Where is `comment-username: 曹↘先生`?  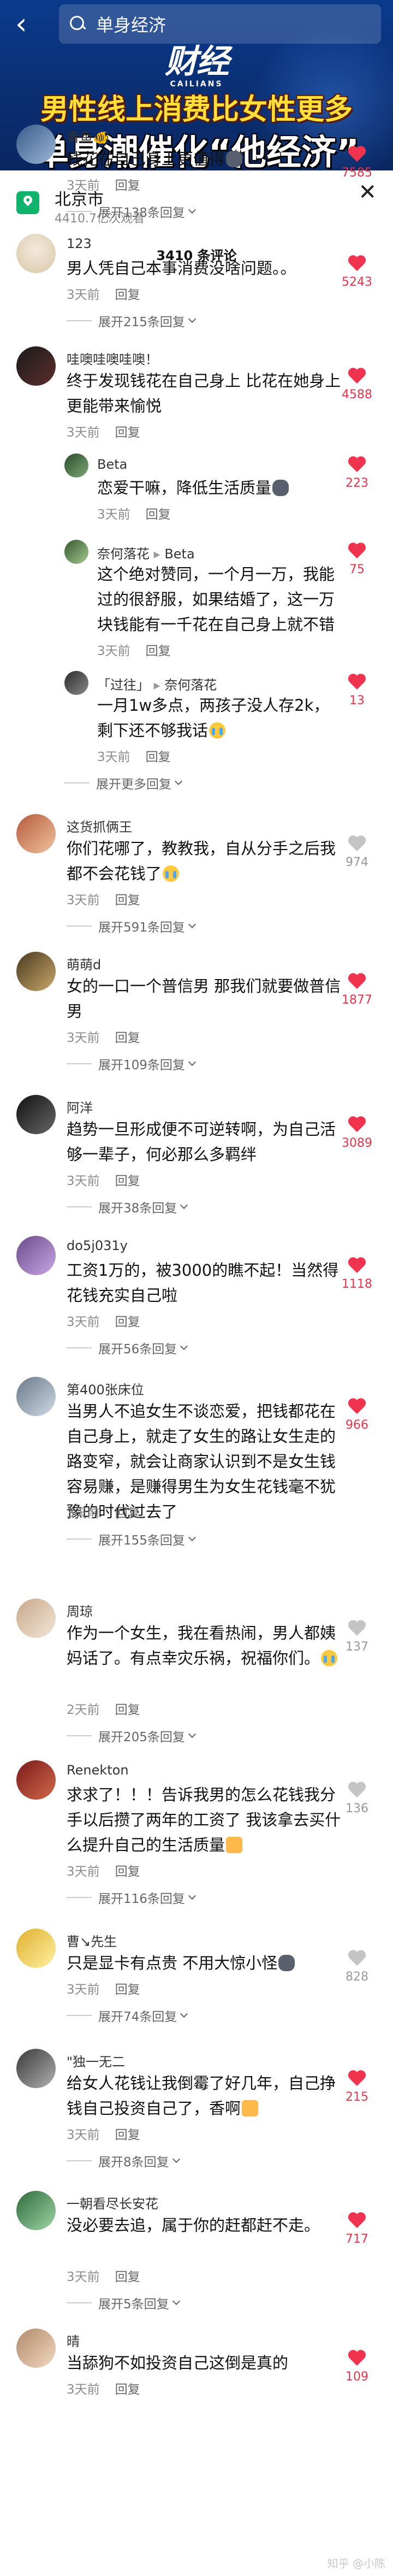 comment-username: 曹↘先生 is located at coordinates (92, 1941).